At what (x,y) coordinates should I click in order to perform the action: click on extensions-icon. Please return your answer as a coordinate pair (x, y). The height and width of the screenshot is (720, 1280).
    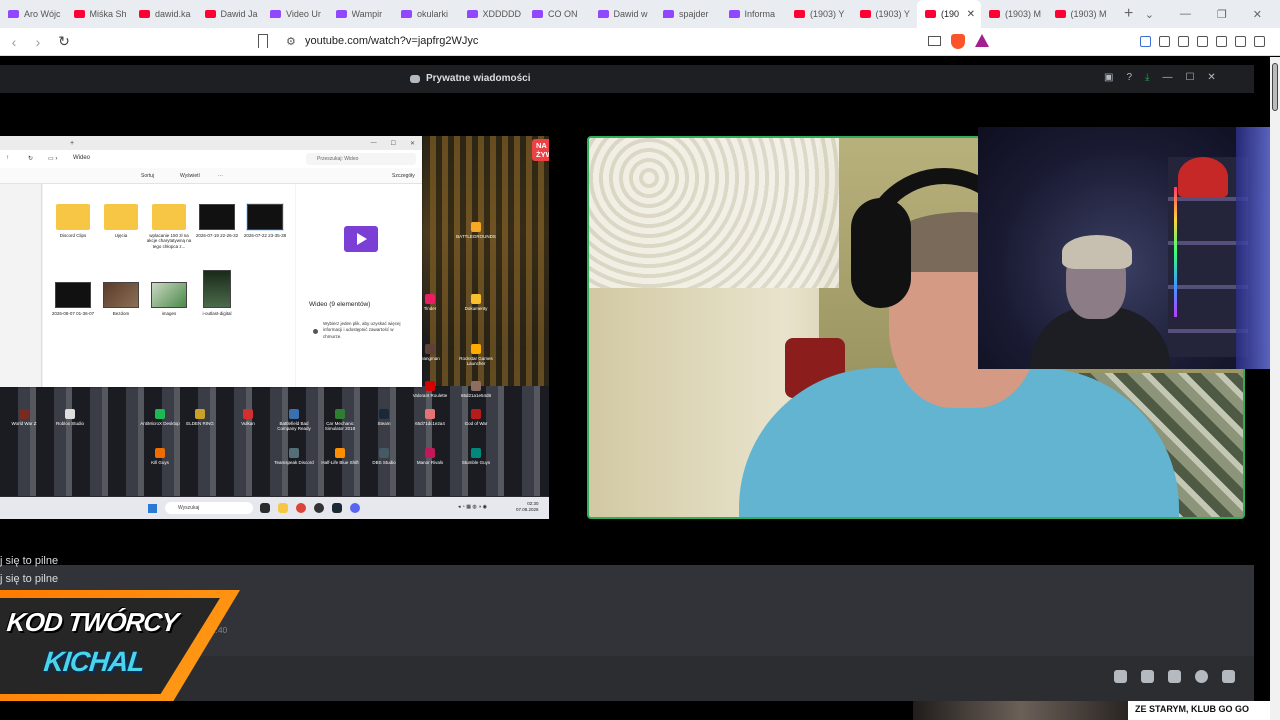
    Looking at the image, I should click on (1164, 41).